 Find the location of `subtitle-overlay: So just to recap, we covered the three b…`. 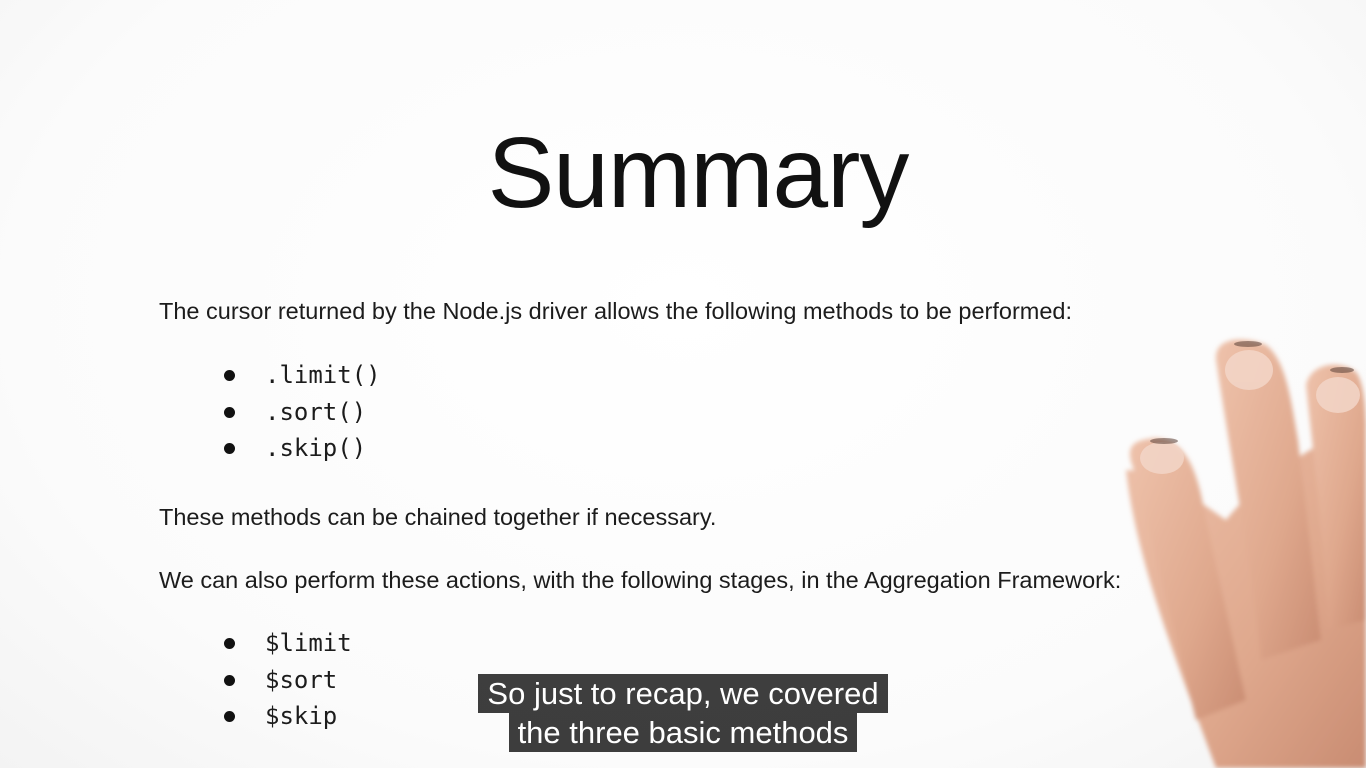

subtitle-overlay: So just to recap, we covered the three b… is located at coordinates (683, 713).